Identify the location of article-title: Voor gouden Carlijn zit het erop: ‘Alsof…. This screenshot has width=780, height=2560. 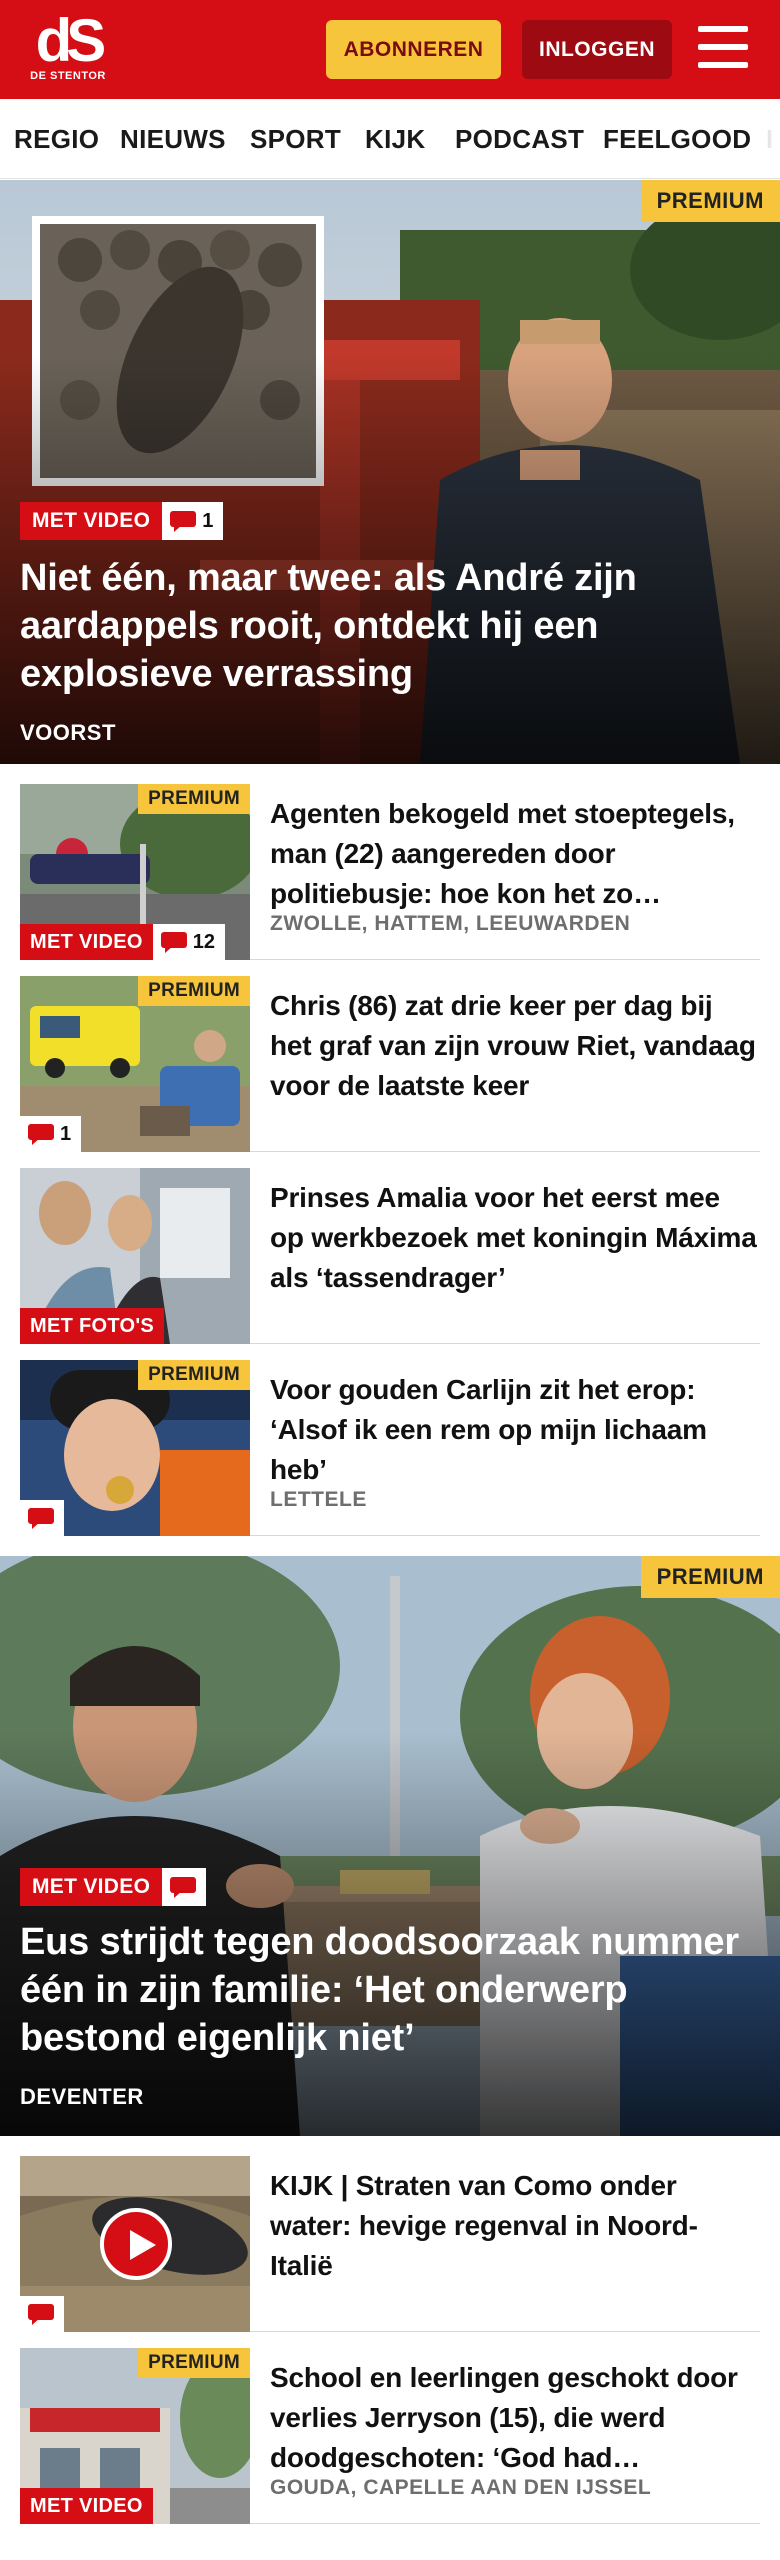
(515, 1430).